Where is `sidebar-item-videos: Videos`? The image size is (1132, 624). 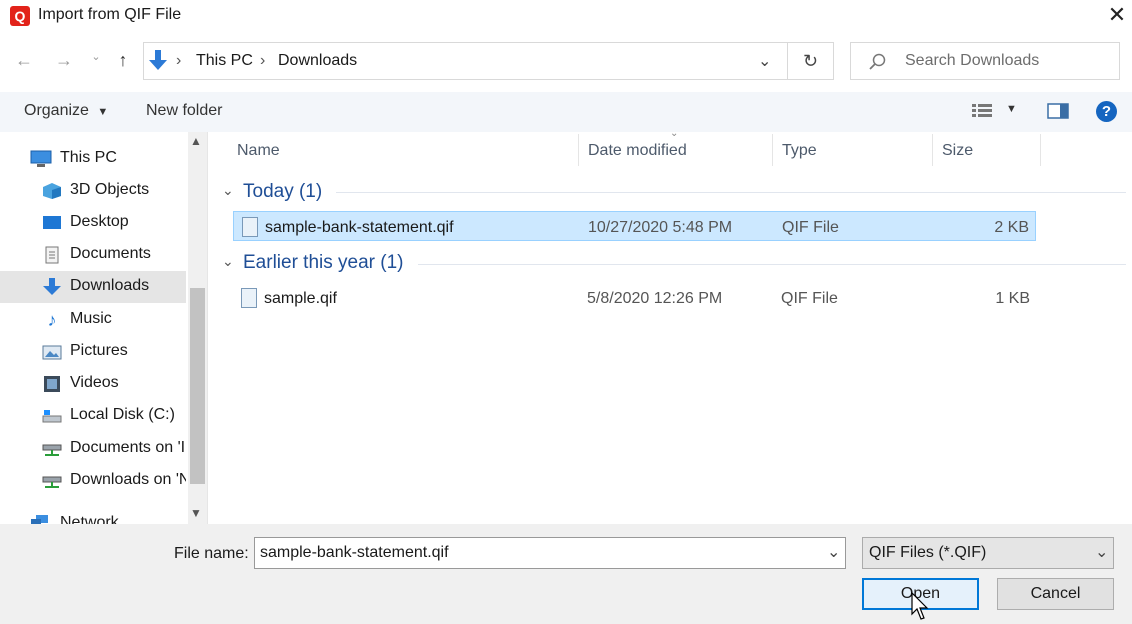 sidebar-item-videos: Videos is located at coordinates (93, 384).